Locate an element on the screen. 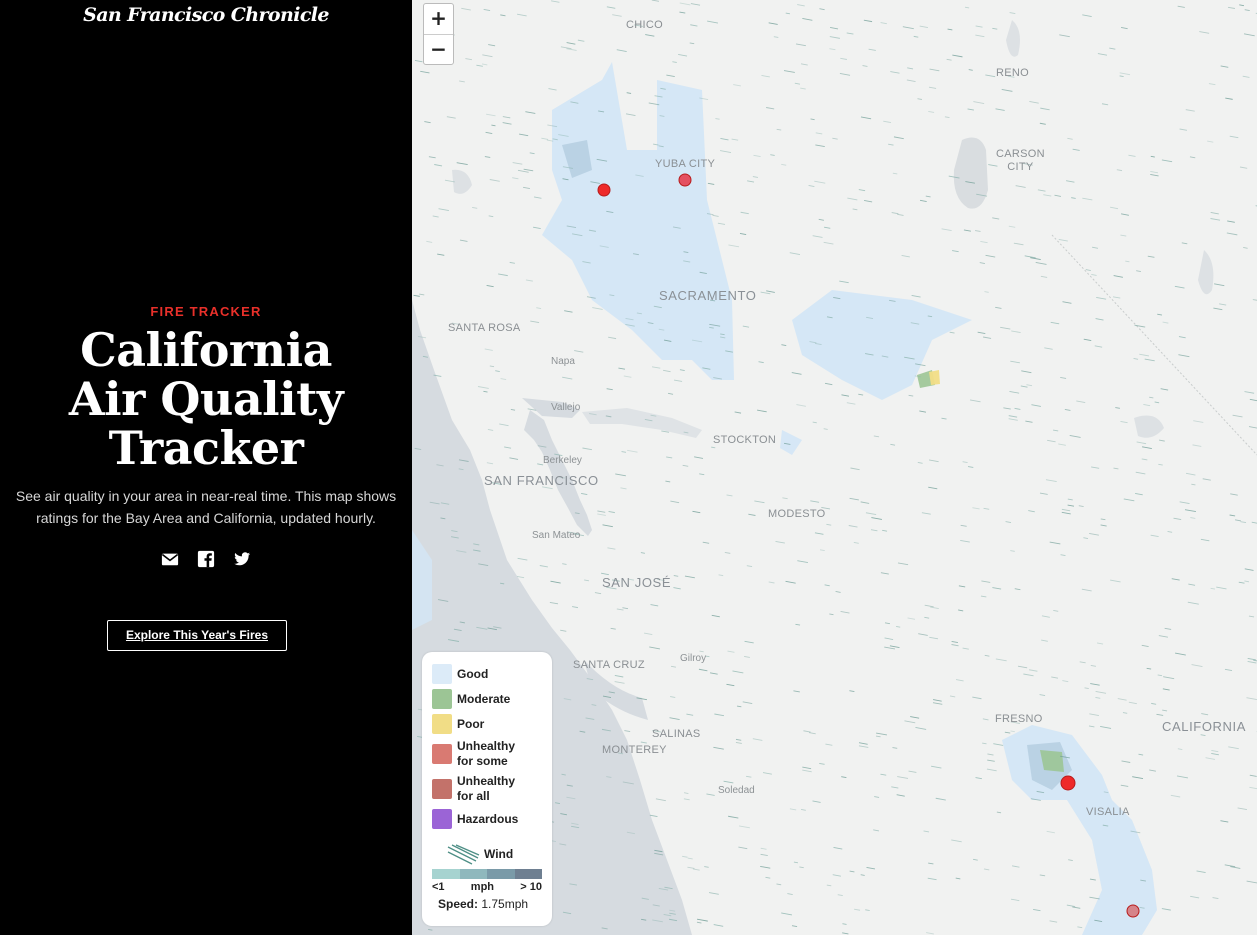 This screenshot has width=1257, height=935. label-san-jose: SAN JOSÉ is located at coordinates (637, 582).